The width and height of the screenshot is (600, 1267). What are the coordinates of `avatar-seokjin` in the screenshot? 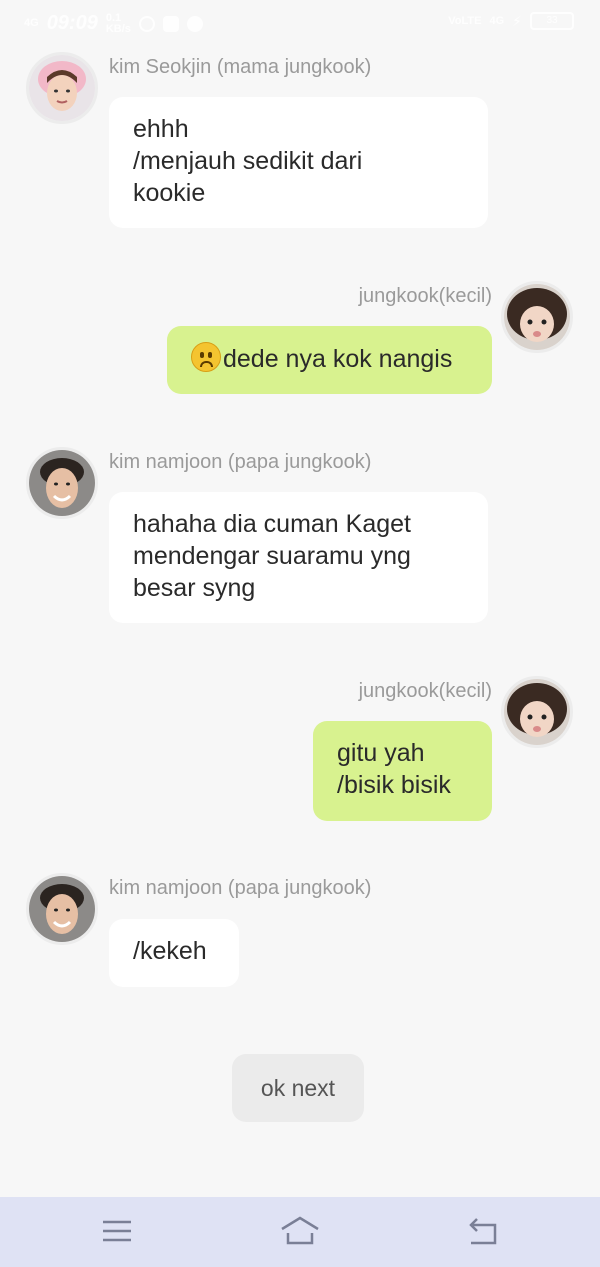 It's located at (62, 88).